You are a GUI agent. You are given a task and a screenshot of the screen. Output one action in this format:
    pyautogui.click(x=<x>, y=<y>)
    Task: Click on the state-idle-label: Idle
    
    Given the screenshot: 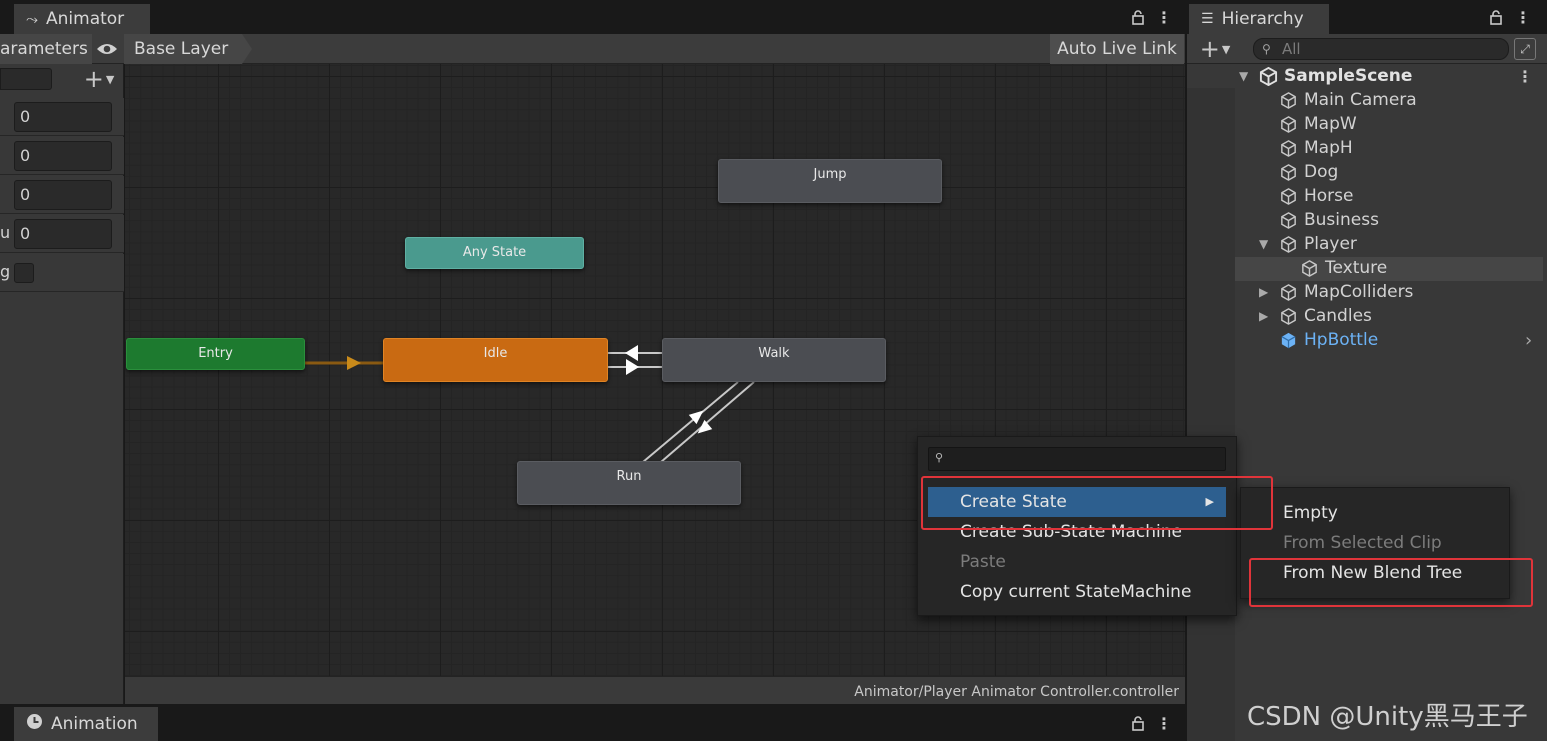 What is the action you would take?
    pyautogui.click(x=495, y=353)
    